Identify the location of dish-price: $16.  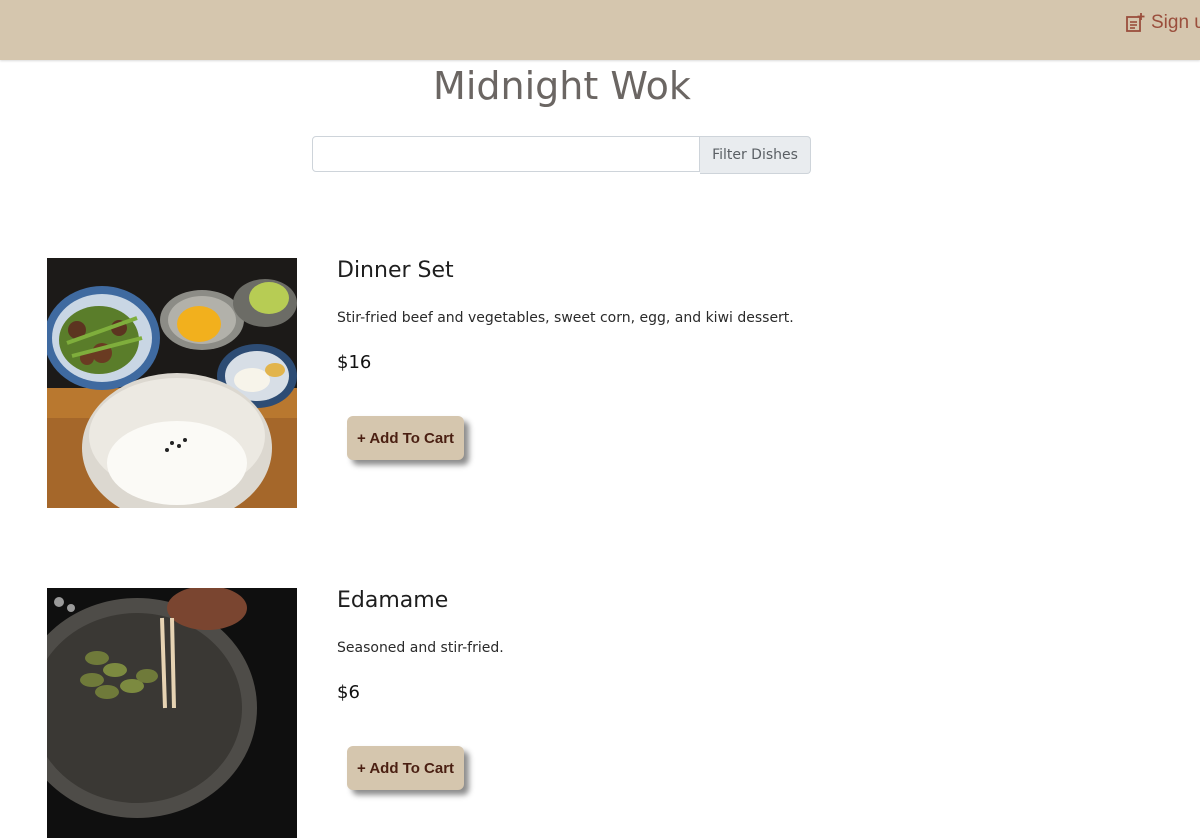
(354, 362).